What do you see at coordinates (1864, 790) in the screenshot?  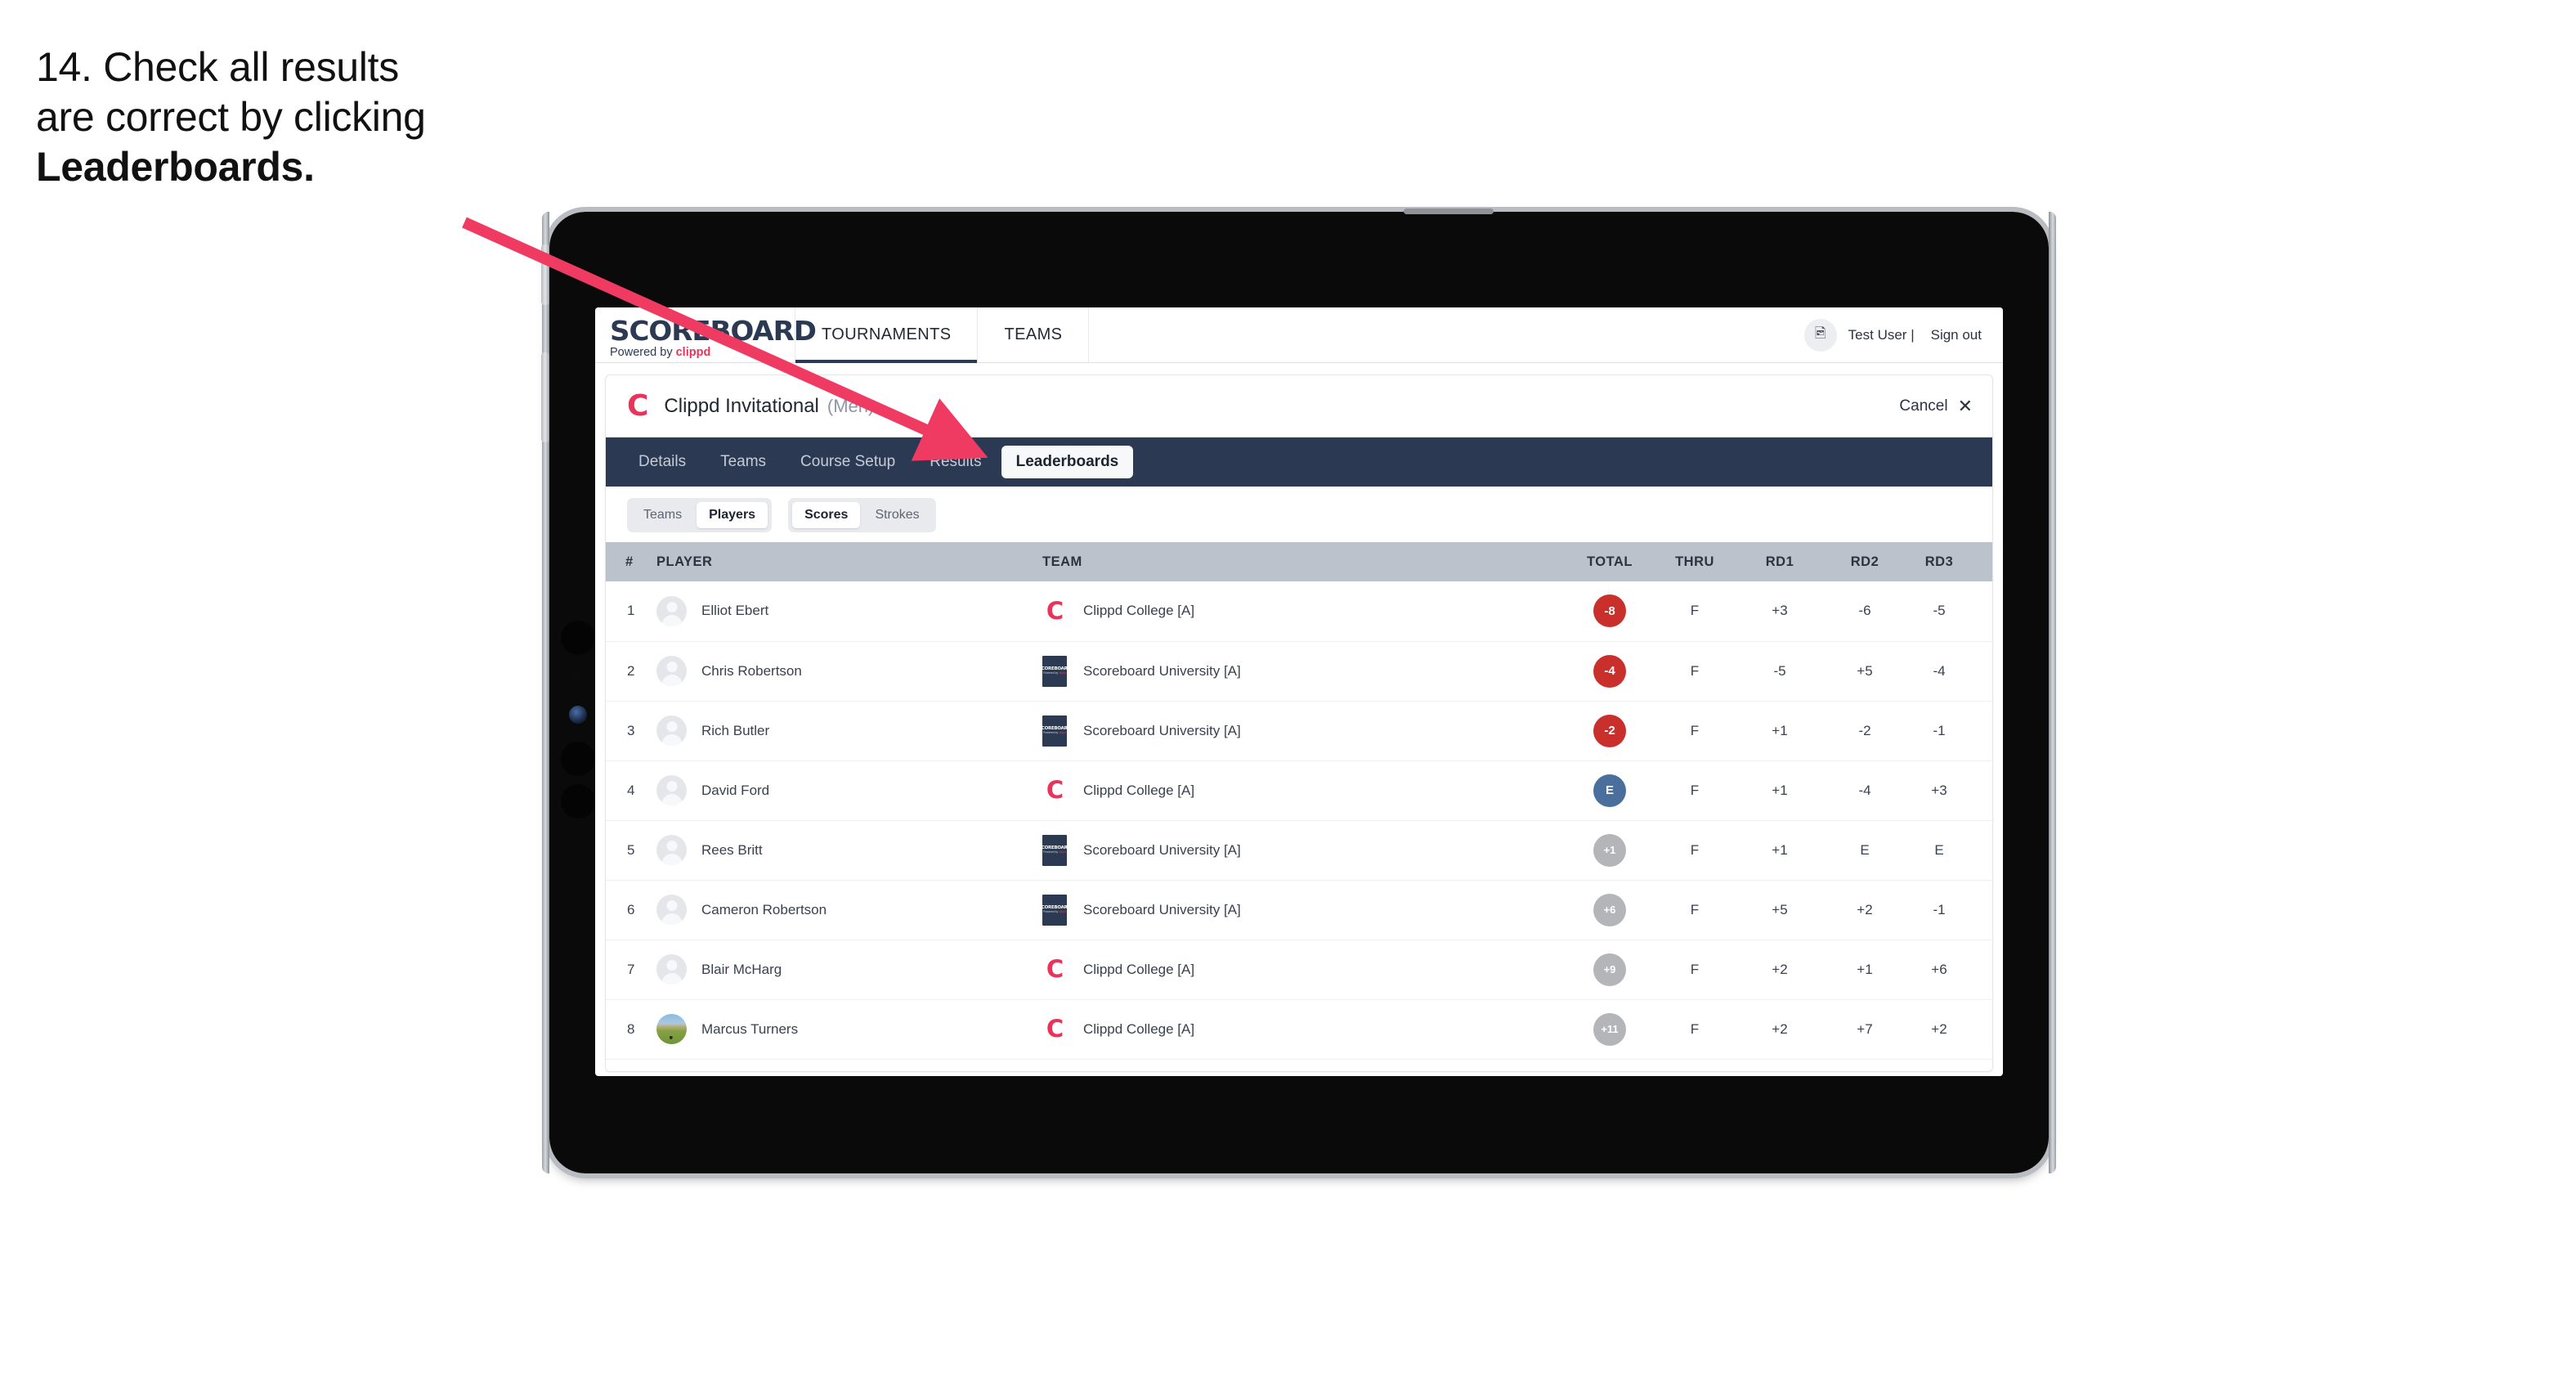 I see `cell-rd2: -4` at bounding box center [1864, 790].